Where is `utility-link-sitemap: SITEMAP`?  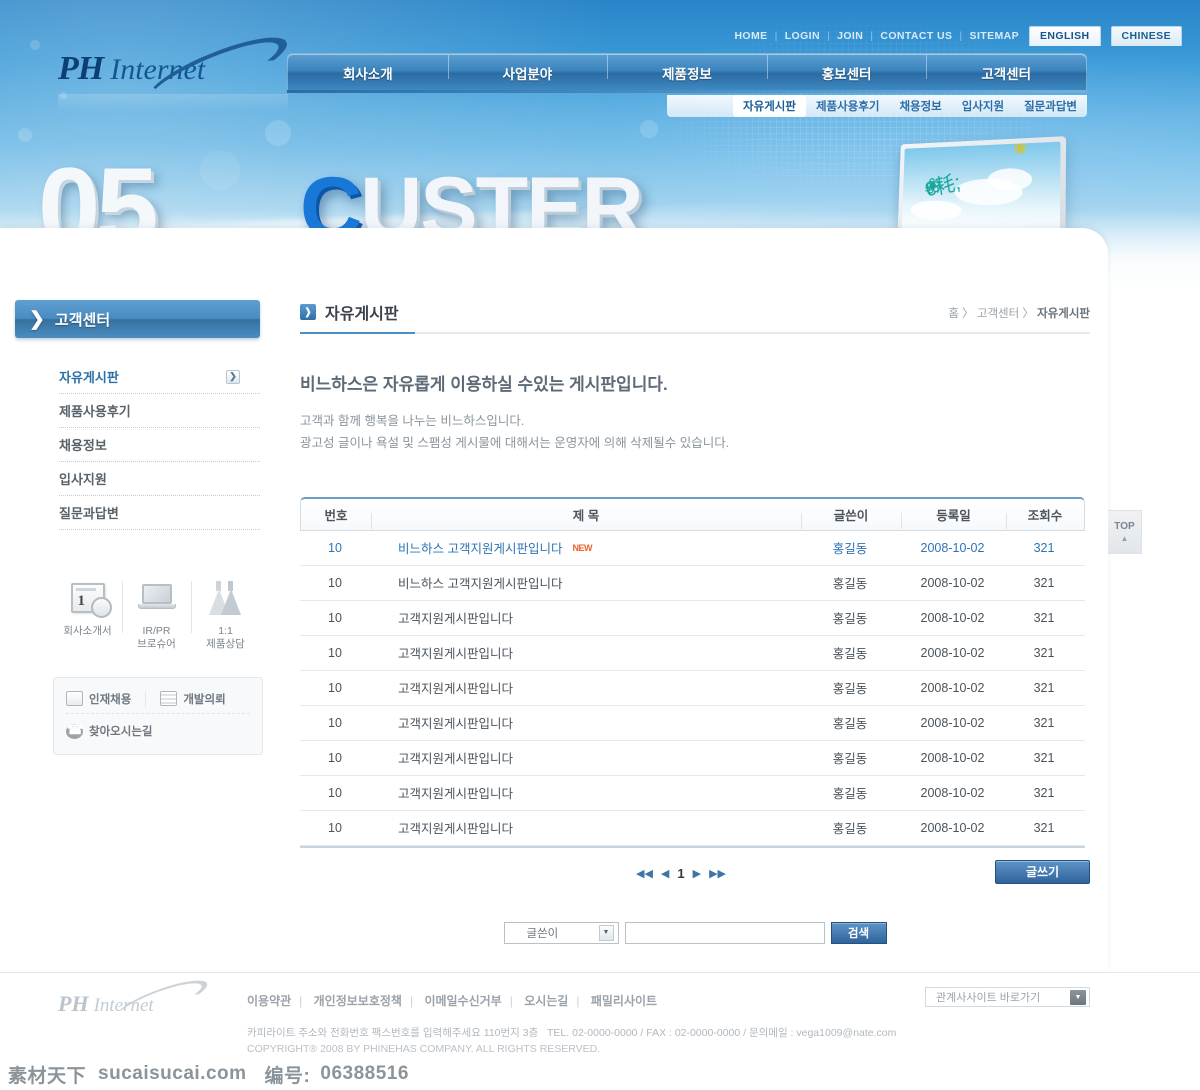
utility-link-sitemap: SITEMAP is located at coordinates (994, 36).